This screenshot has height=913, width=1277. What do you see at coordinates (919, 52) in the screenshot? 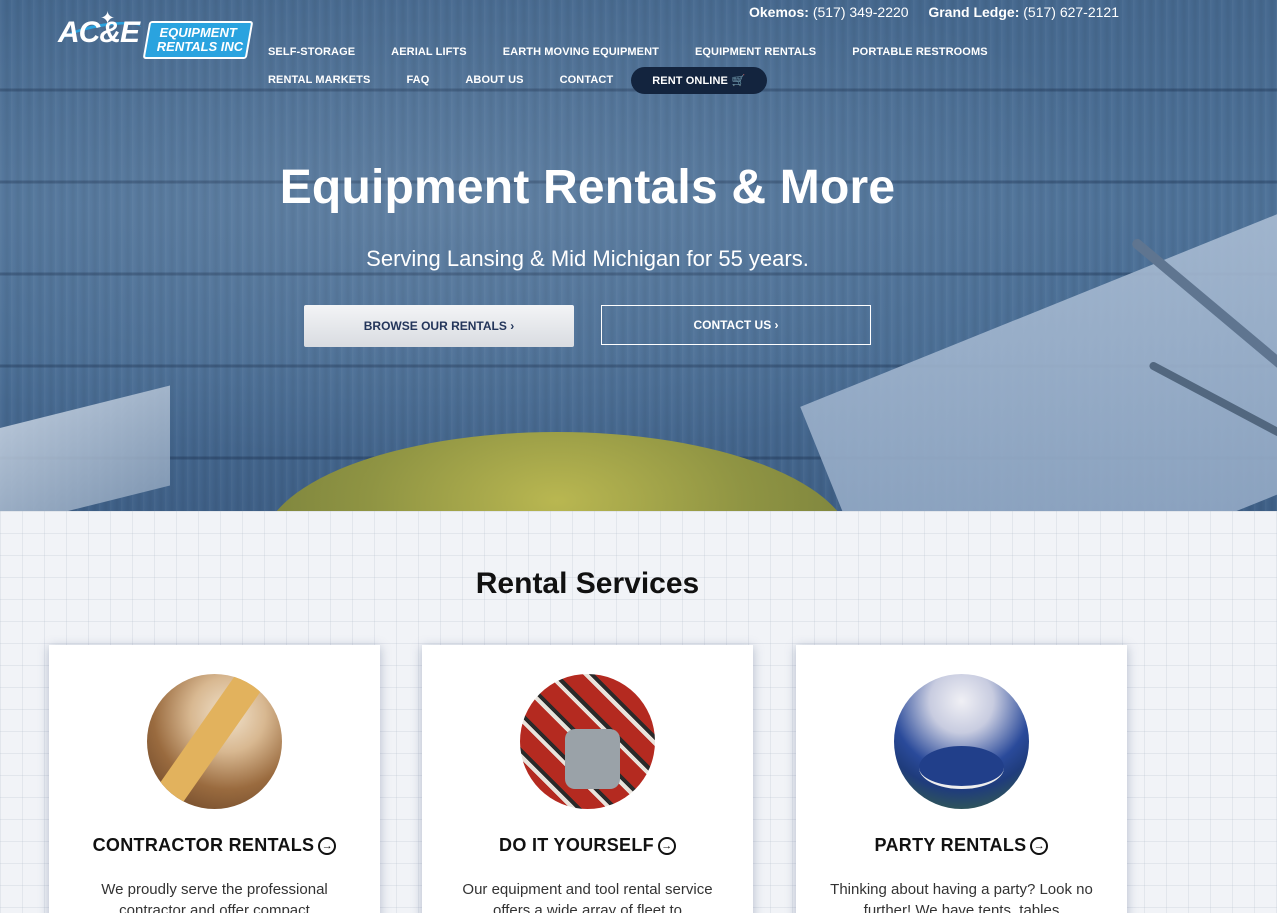
I see `nav-item-portable-restrooms: PORTABLE RESTROOMS` at bounding box center [919, 52].